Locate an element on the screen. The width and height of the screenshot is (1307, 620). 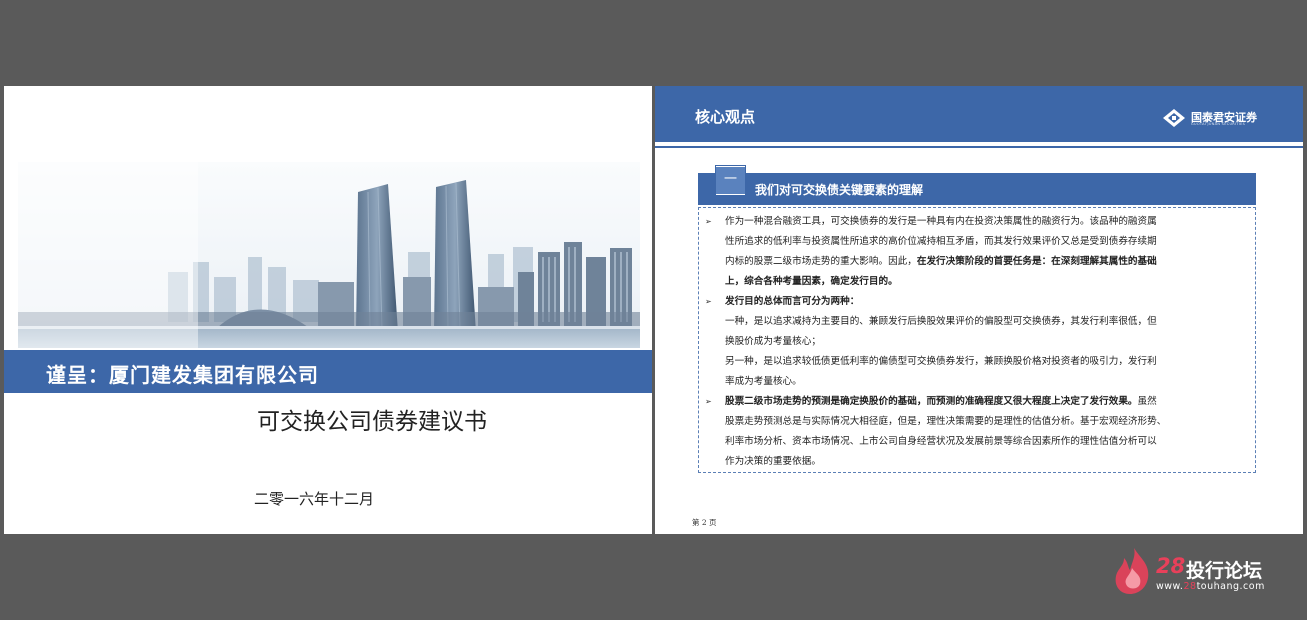
watermark-url-prefix: www. is located at coordinates (1170, 586).